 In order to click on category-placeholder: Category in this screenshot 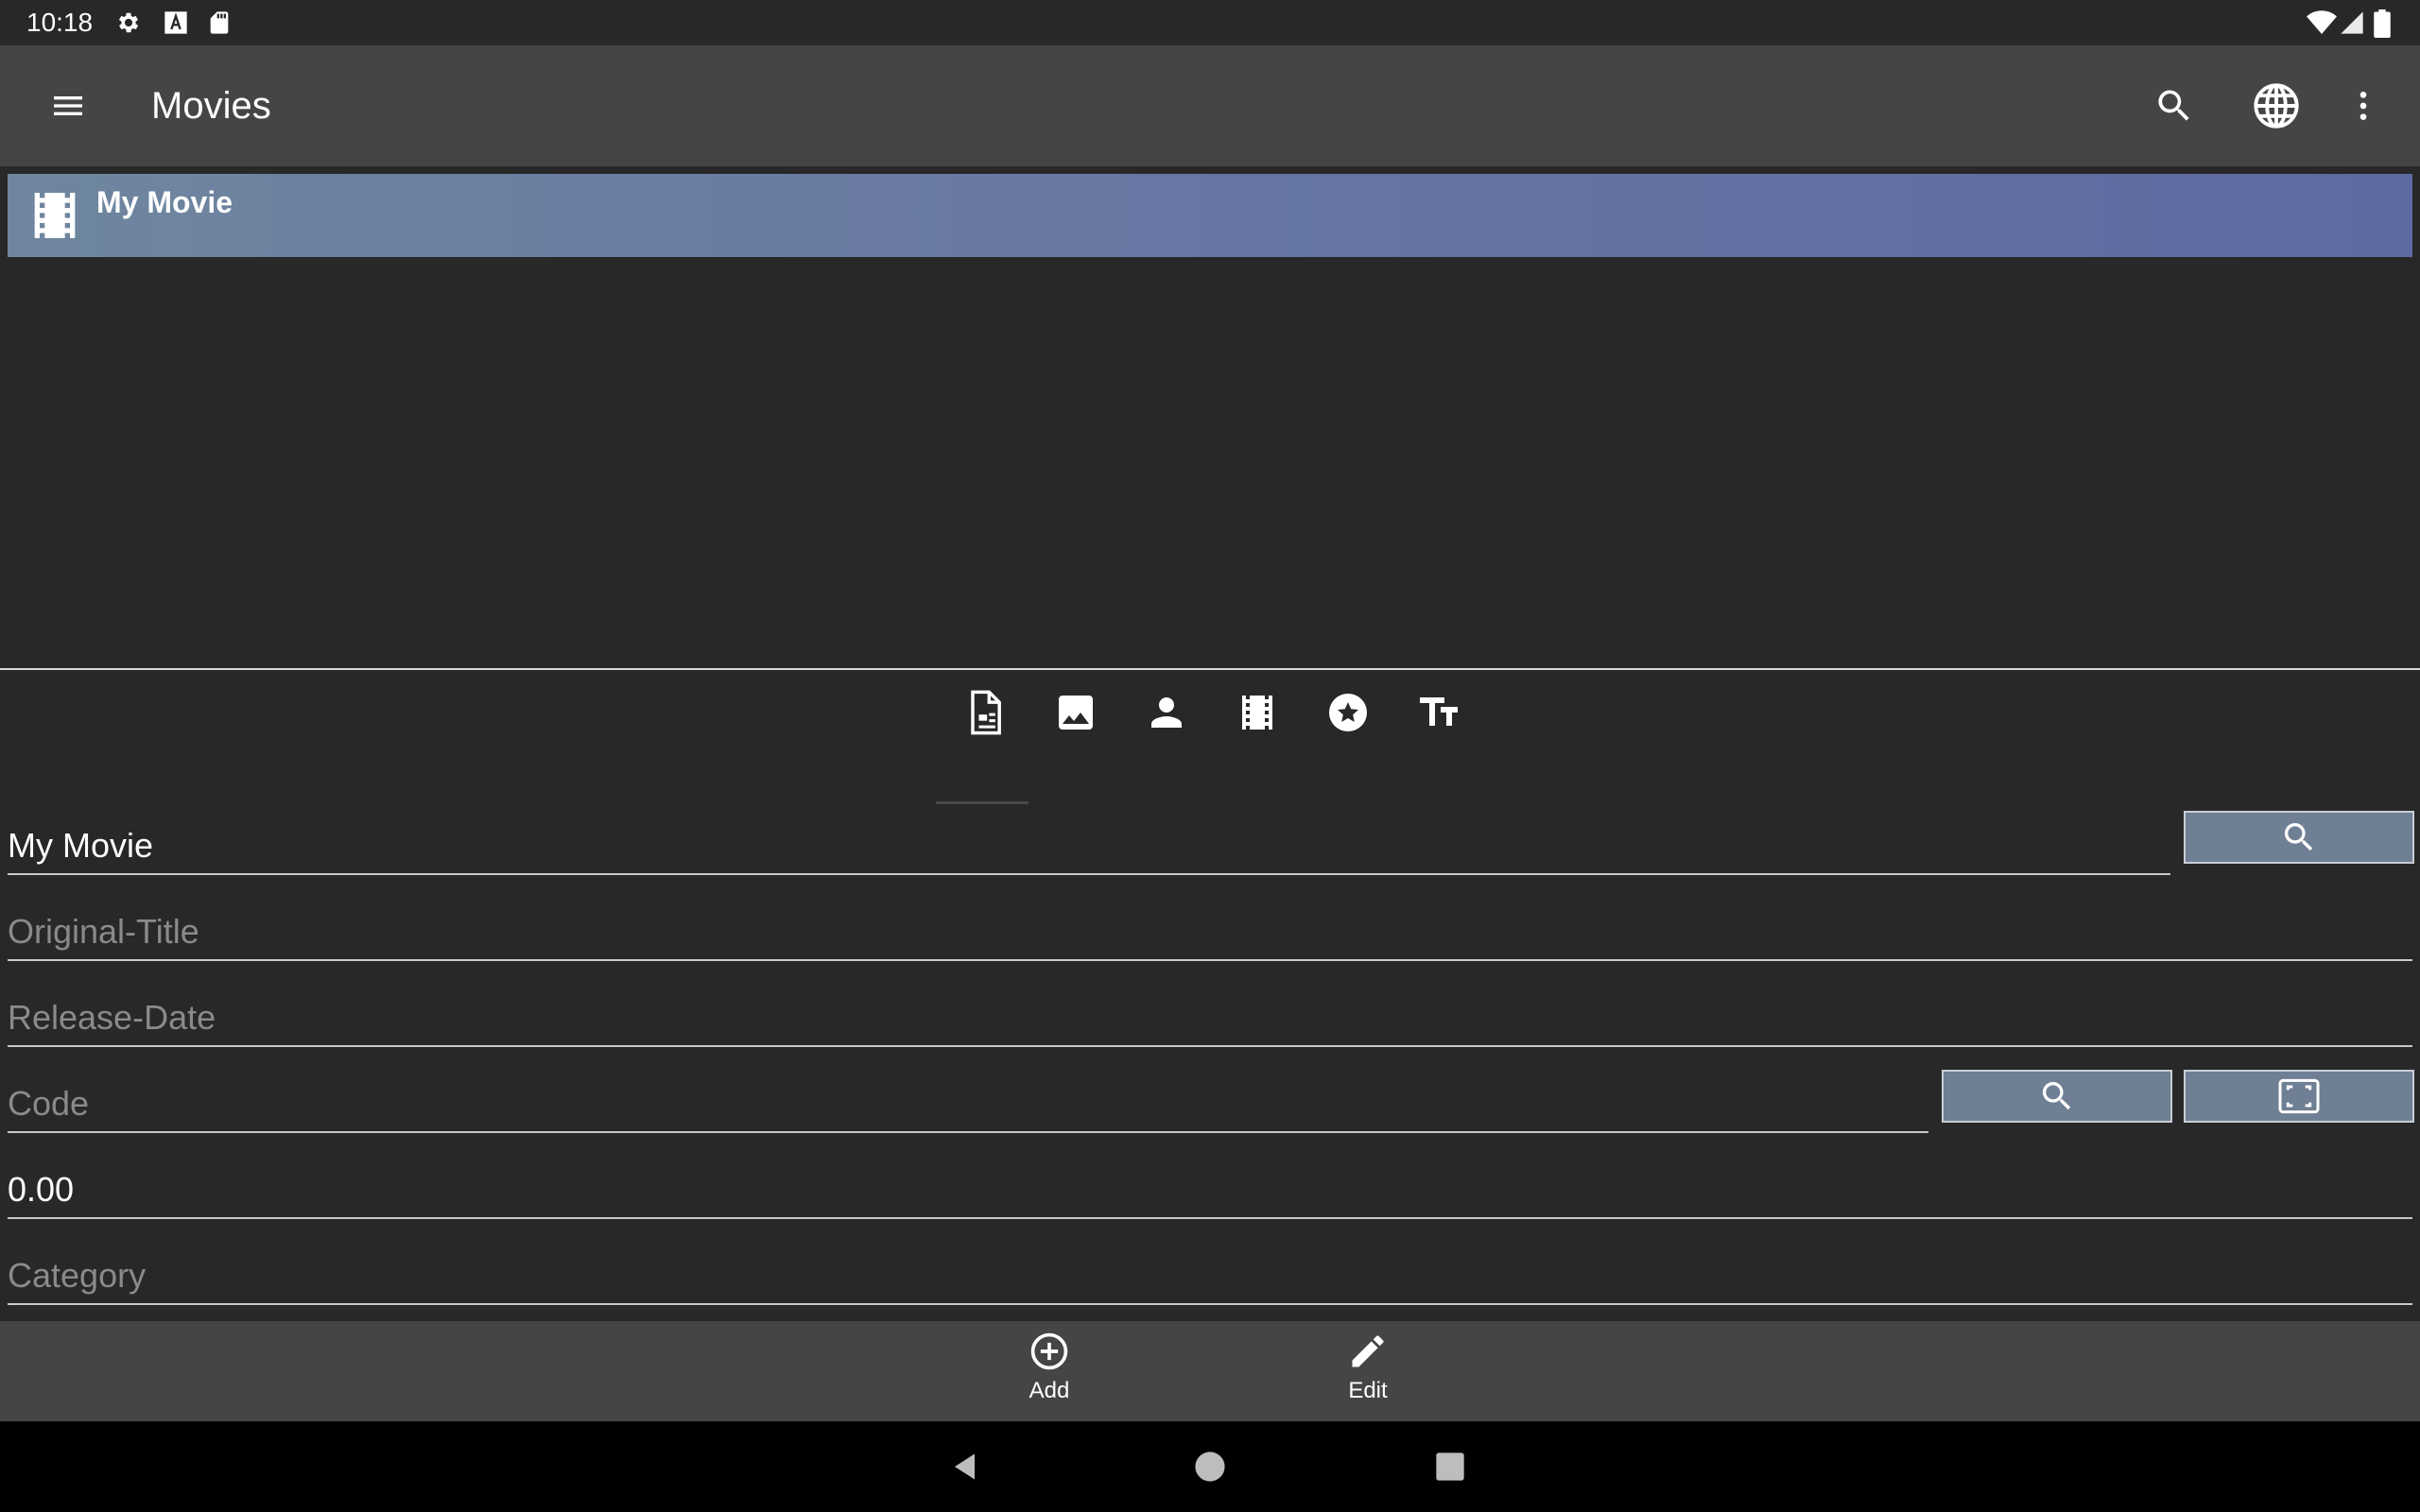, I will do `click(77, 1275)`.